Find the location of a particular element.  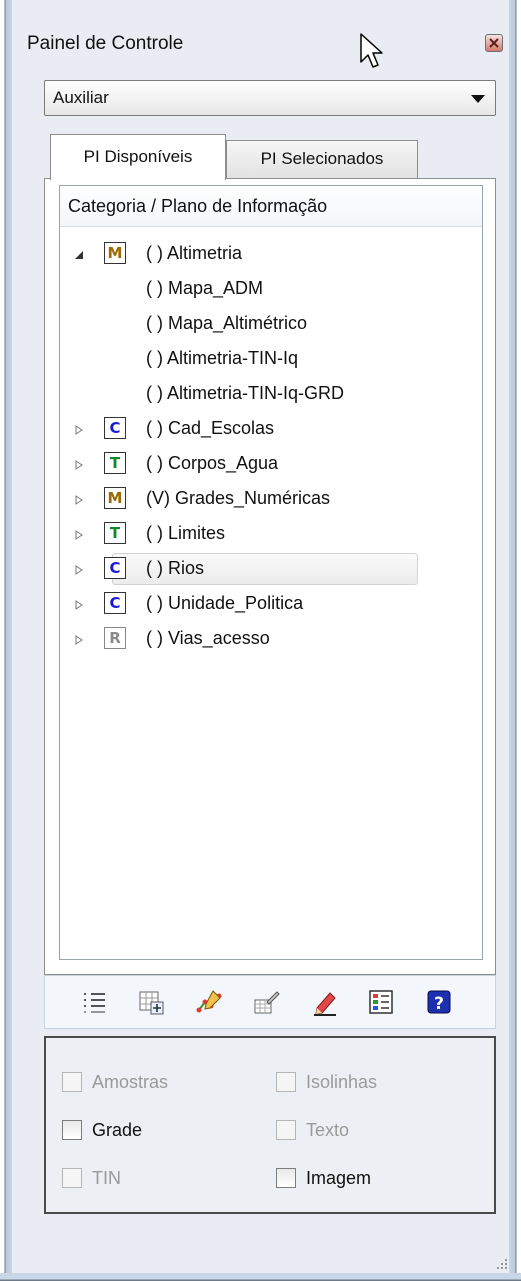

tool-bar: ? is located at coordinates (270, 1002).